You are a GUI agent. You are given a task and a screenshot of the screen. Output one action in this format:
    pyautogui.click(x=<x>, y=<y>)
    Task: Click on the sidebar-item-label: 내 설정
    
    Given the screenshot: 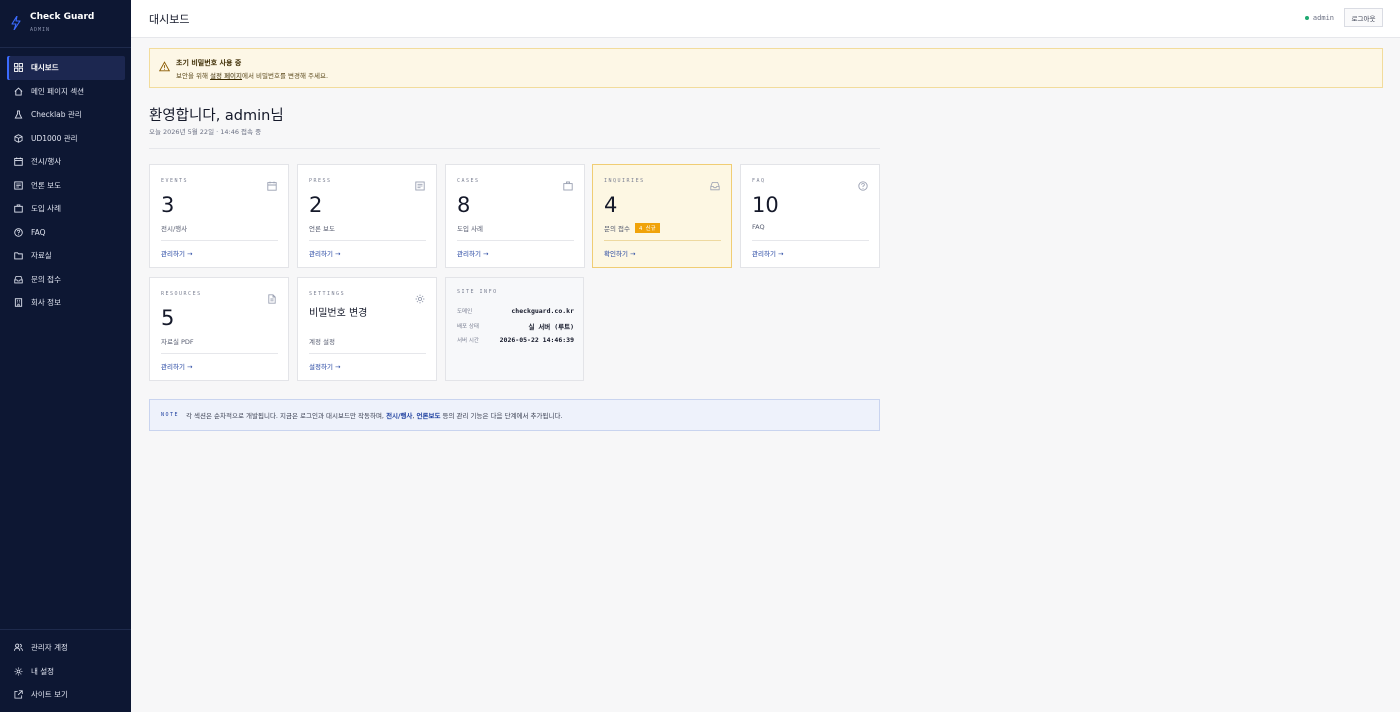 What is the action you would take?
    pyautogui.click(x=43, y=671)
    